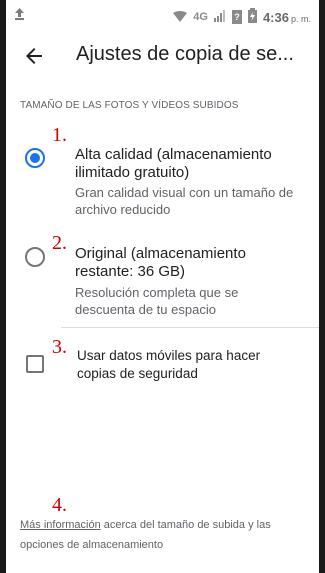  What do you see at coordinates (236, 17) in the screenshot?
I see `sim-alert-icon: ?` at bounding box center [236, 17].